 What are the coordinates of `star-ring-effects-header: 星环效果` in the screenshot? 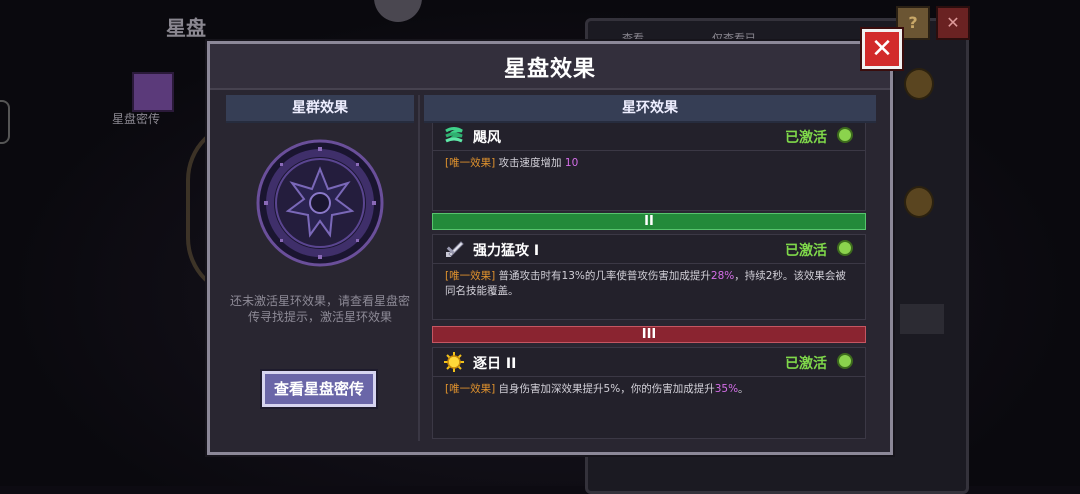 It's located at (650, 109).